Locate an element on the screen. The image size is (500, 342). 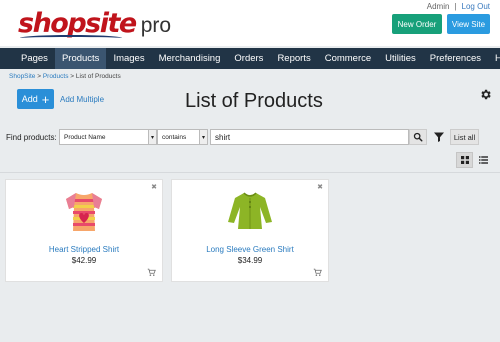
logo-suffix: pro is located at coordinates (156, 25).